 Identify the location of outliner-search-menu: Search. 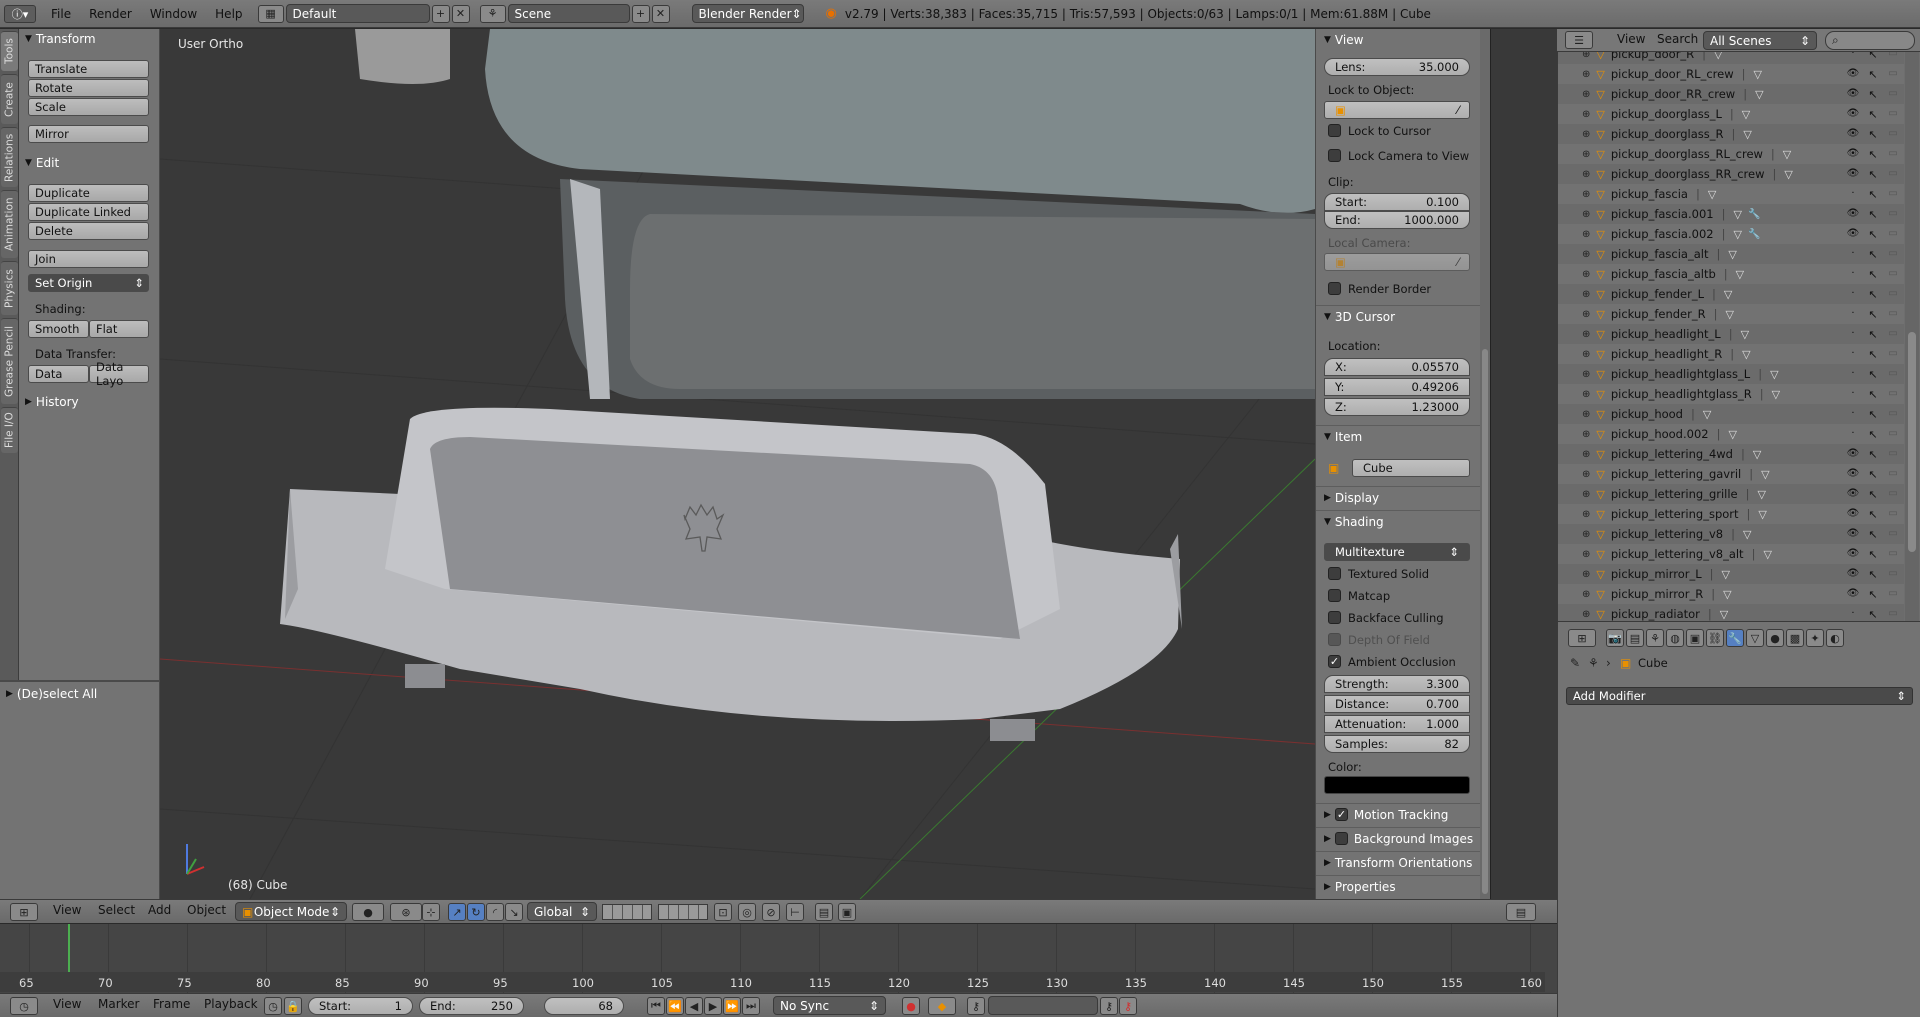
(1677, 39).